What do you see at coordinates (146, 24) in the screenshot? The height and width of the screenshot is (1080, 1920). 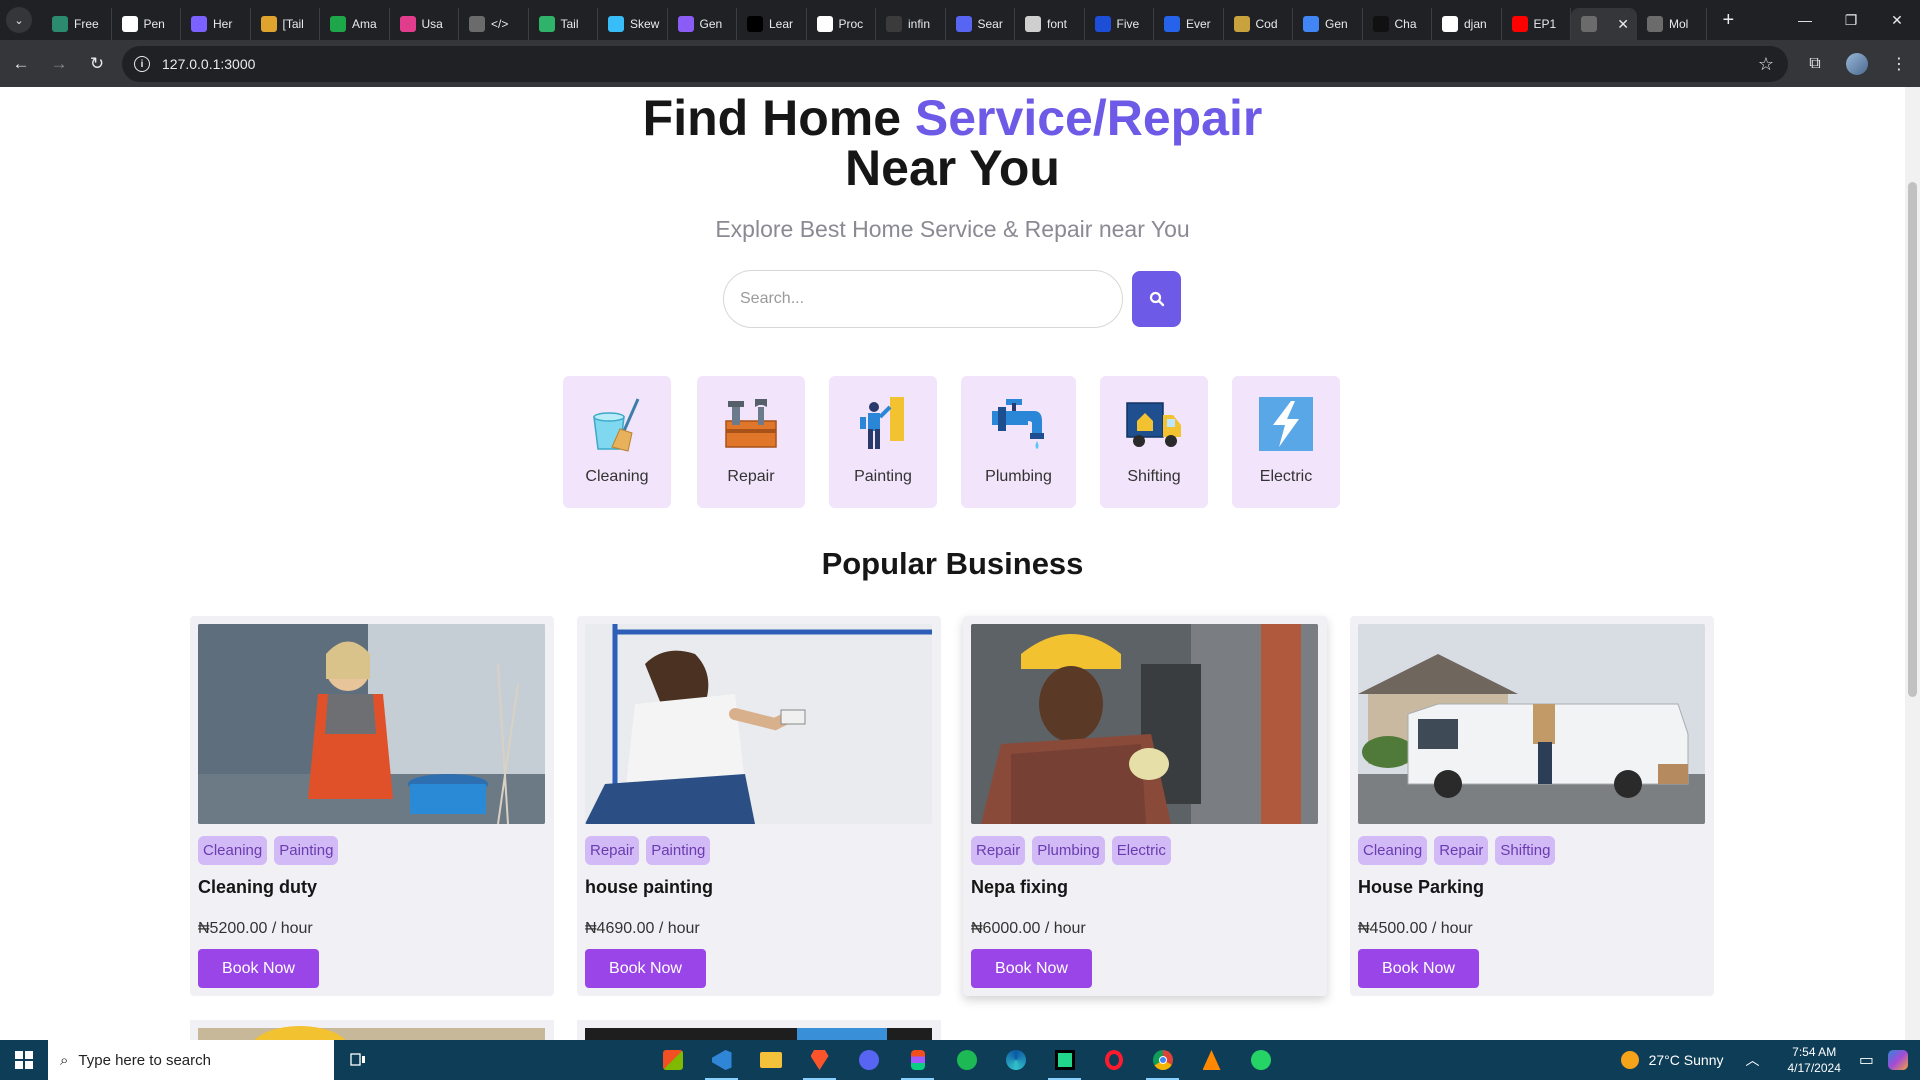 I see `browser-tab: Pen` at bounding box center [146, 24].